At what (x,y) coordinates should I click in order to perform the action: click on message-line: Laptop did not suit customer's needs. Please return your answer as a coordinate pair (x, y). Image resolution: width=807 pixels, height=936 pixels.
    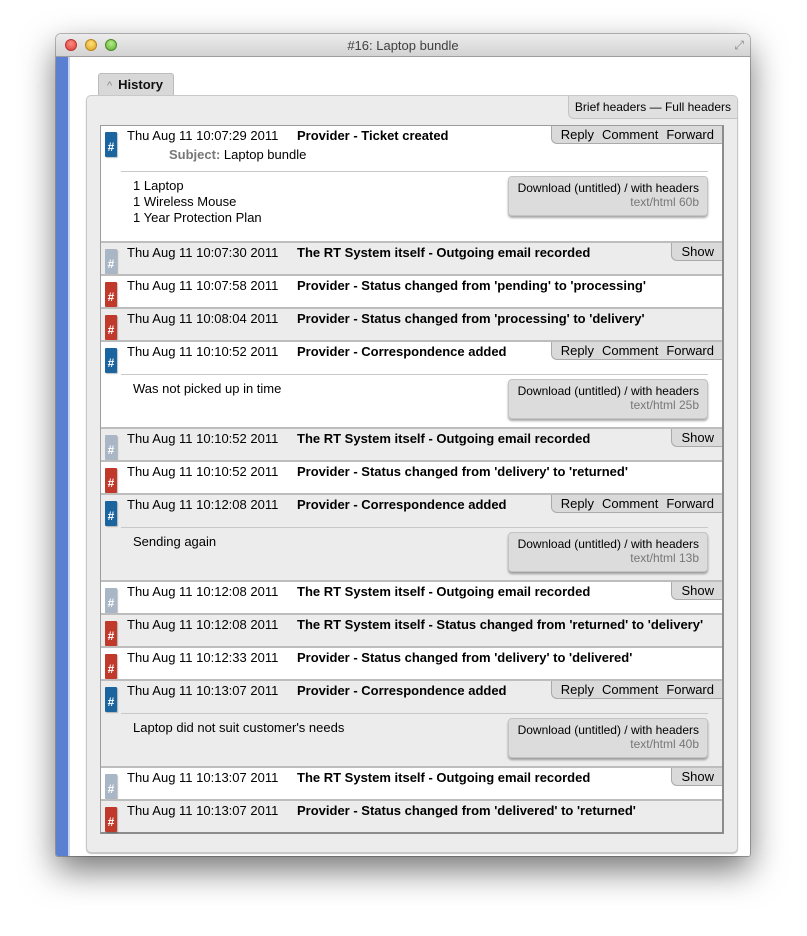
    Looking at the image, I should click on (239, 727).